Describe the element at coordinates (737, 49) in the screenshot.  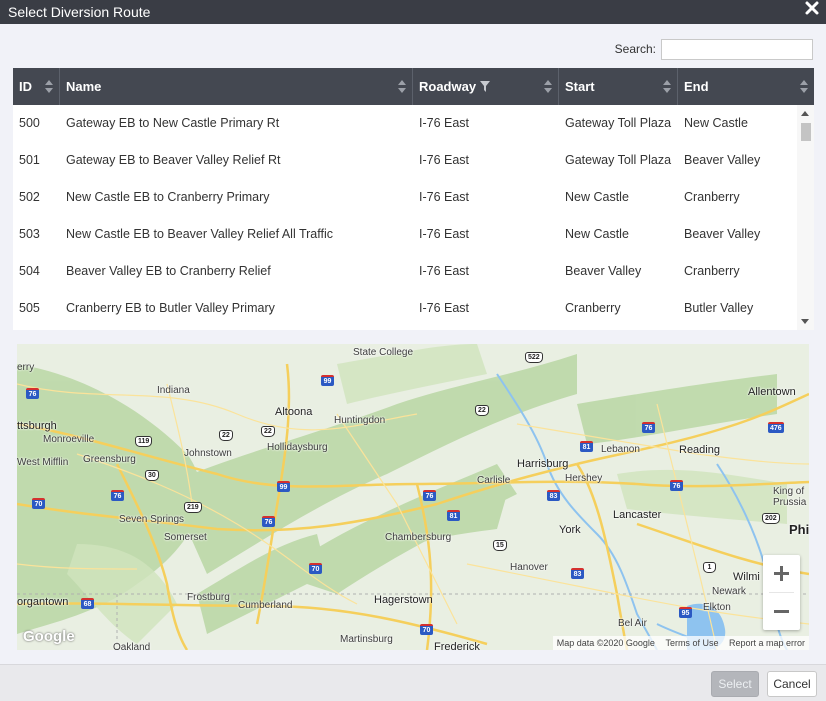
I see `search-input` at that location.